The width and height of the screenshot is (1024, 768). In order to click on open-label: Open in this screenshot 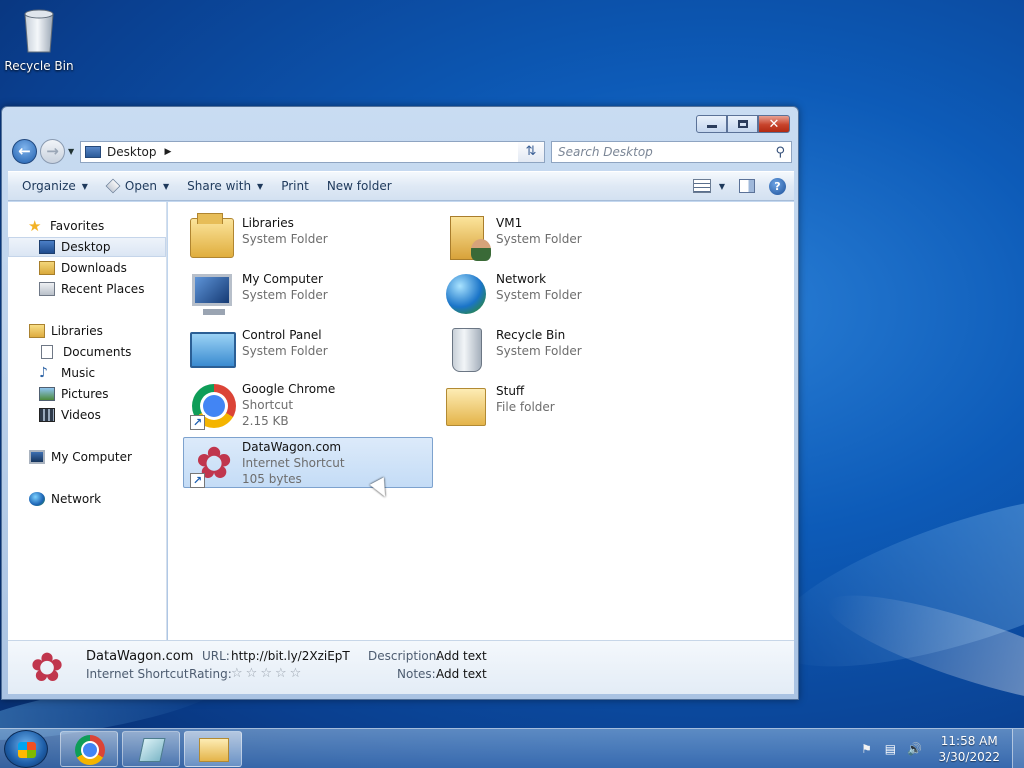, I will do `click(140, 186)`.